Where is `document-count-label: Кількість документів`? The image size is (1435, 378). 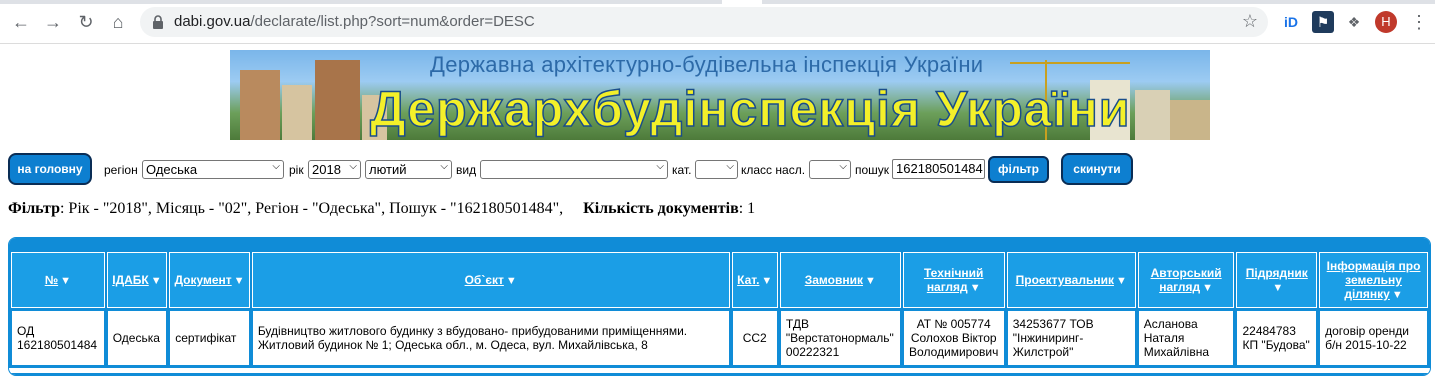
document-count-label: Кількість документів is located at coordinates (661, 208).